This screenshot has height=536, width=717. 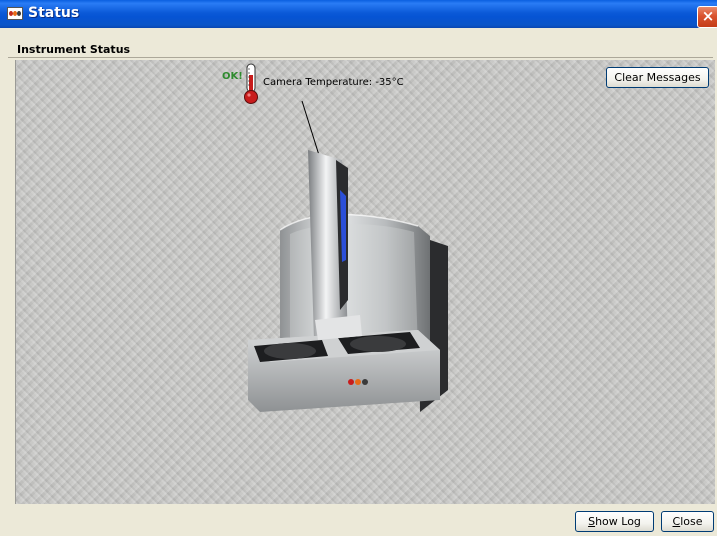 I want to click on camera-temperature-readout: Camera Temperature: -35°C, so click(x=333, y=82).